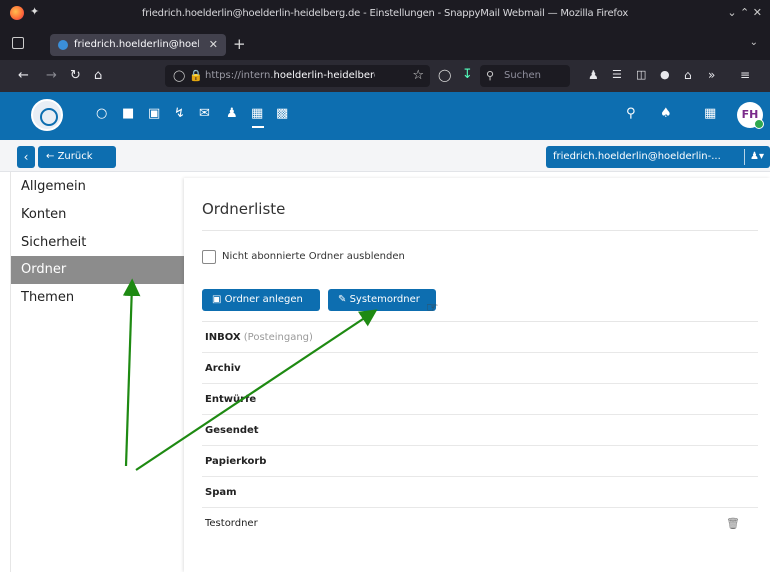  I want to click on notifications-icon: ♠, so click(666, 113).